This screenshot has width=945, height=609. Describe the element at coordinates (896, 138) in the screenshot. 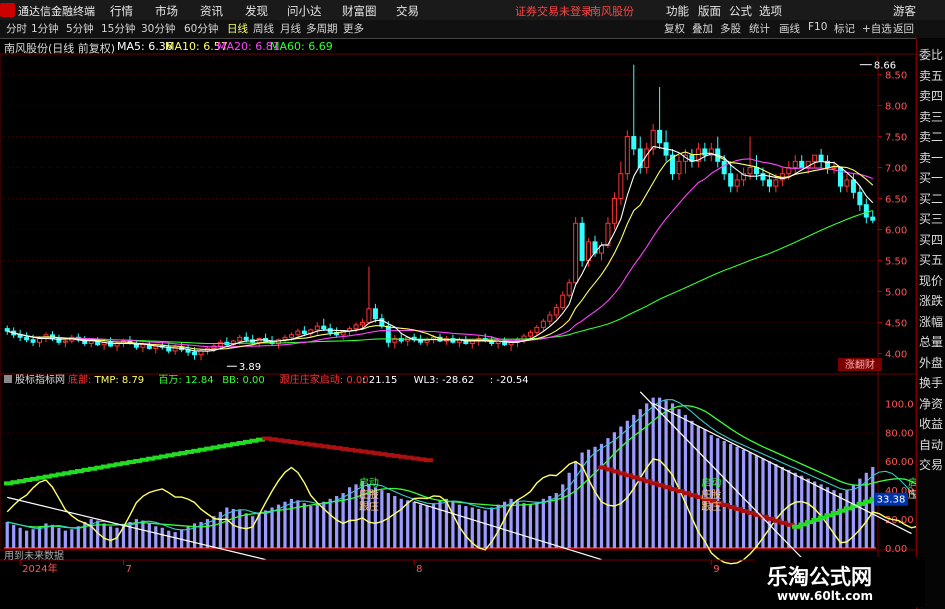

I see `price-tick-label: 7.50` at that location.